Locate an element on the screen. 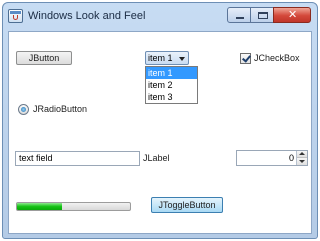 The image size is (320, 241). text-field: text field is located at coordinates (77, 158).